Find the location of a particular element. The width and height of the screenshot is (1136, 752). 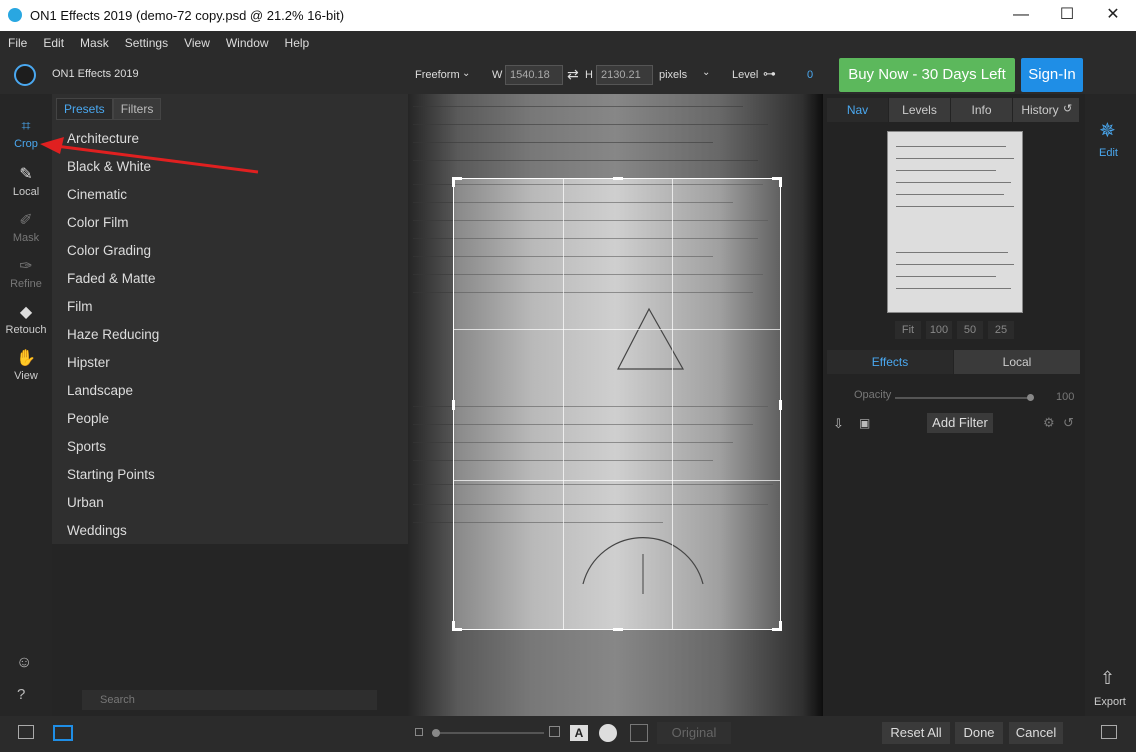

tool-label: View is located at coordinates (26, 376).